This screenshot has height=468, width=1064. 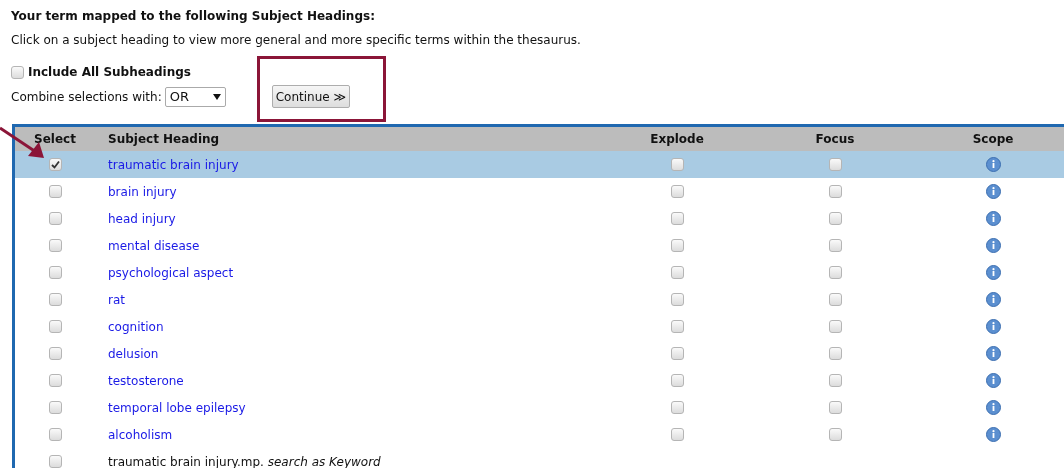 What do you see at coordinates (154, 245) in the screenshot?
I see `subject-link: mental disease` at bounding box center [154, 245].